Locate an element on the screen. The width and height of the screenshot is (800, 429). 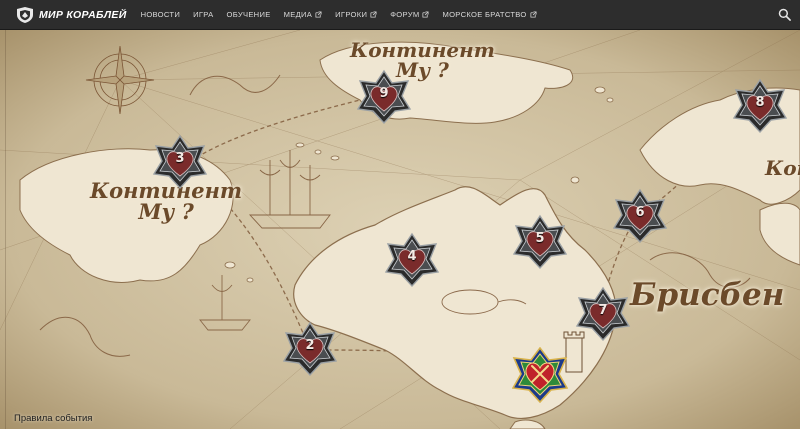
stage-marker-3: 3 is located at coordinates (180, 162).